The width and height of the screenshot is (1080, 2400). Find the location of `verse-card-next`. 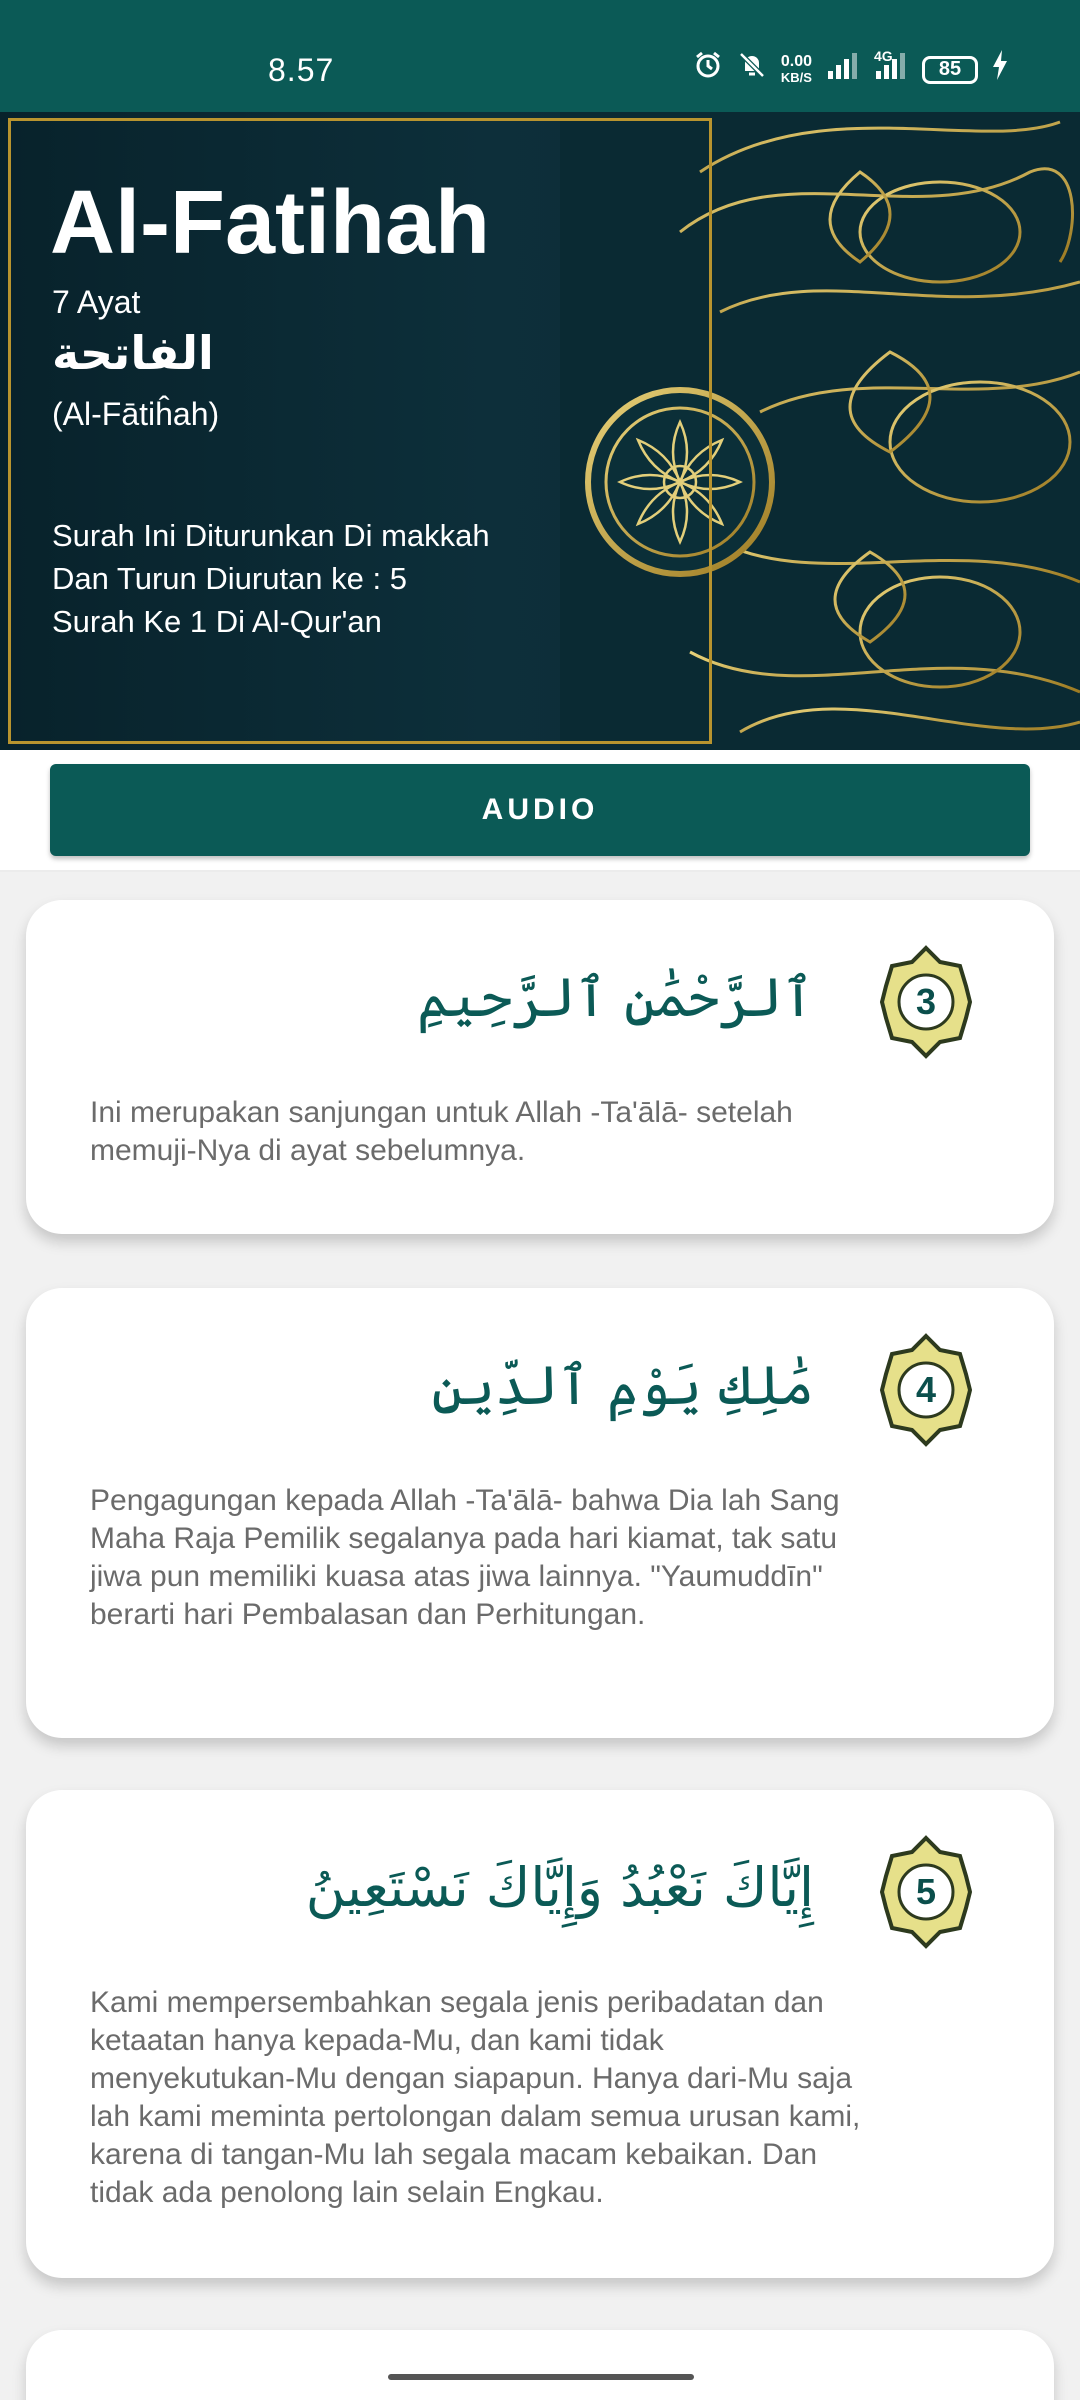

verse-card-next is located at coordinates (540, 2365).